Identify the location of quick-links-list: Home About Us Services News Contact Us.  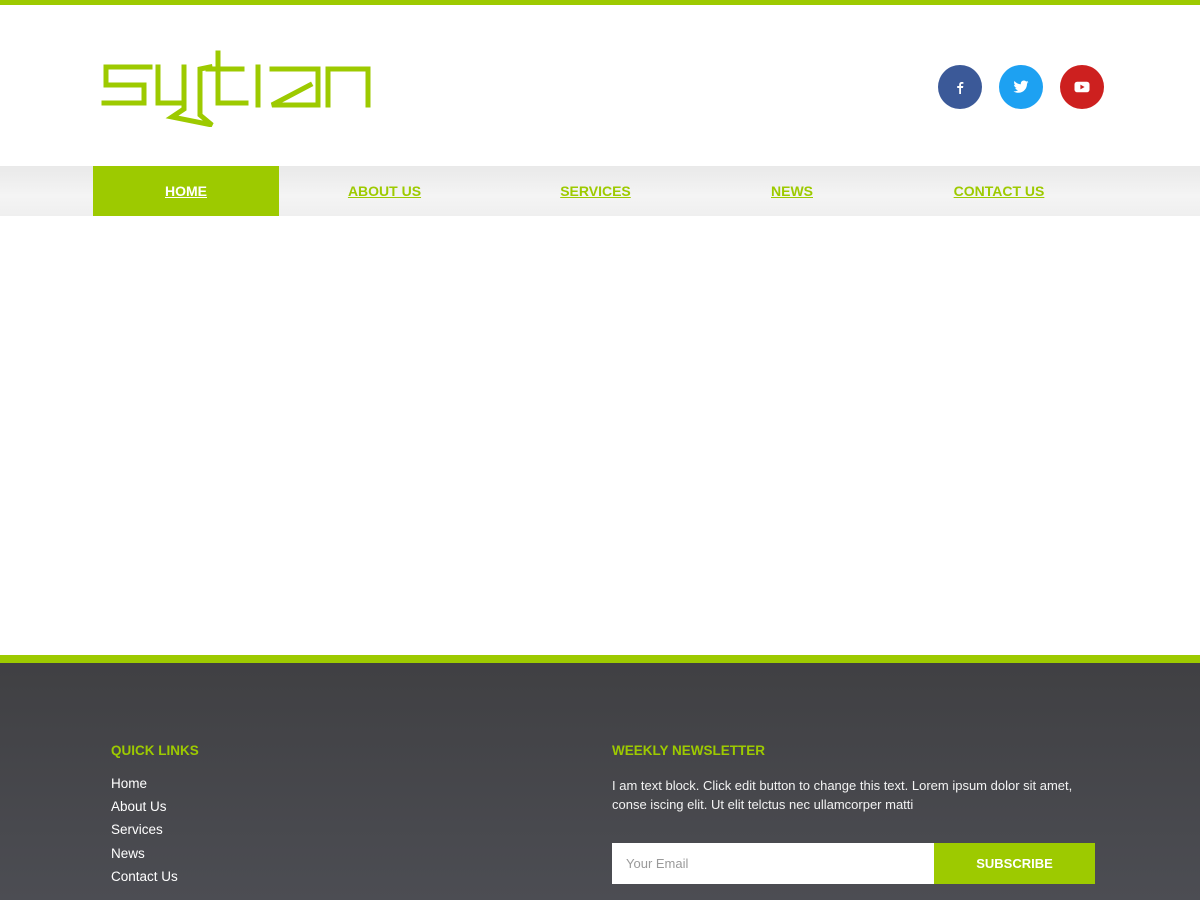
(144, 834).